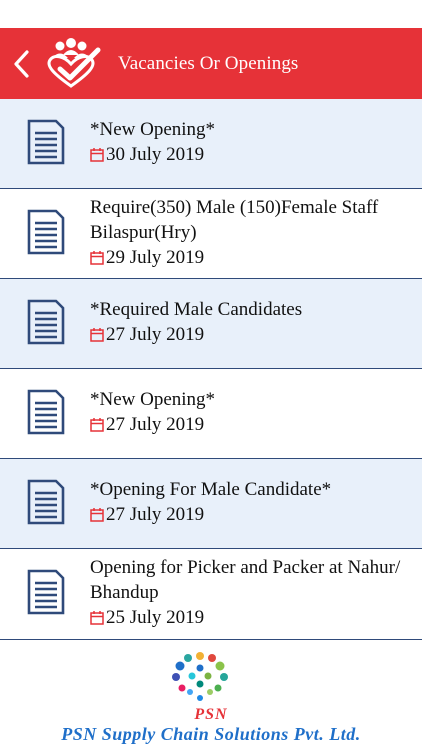 Image resolution: width=422 pixels, height=750 pixels. What do you see at coordinates (74, 62) in the screenshot?
I see `people-heart-icon` at bounding box center [74, 62].